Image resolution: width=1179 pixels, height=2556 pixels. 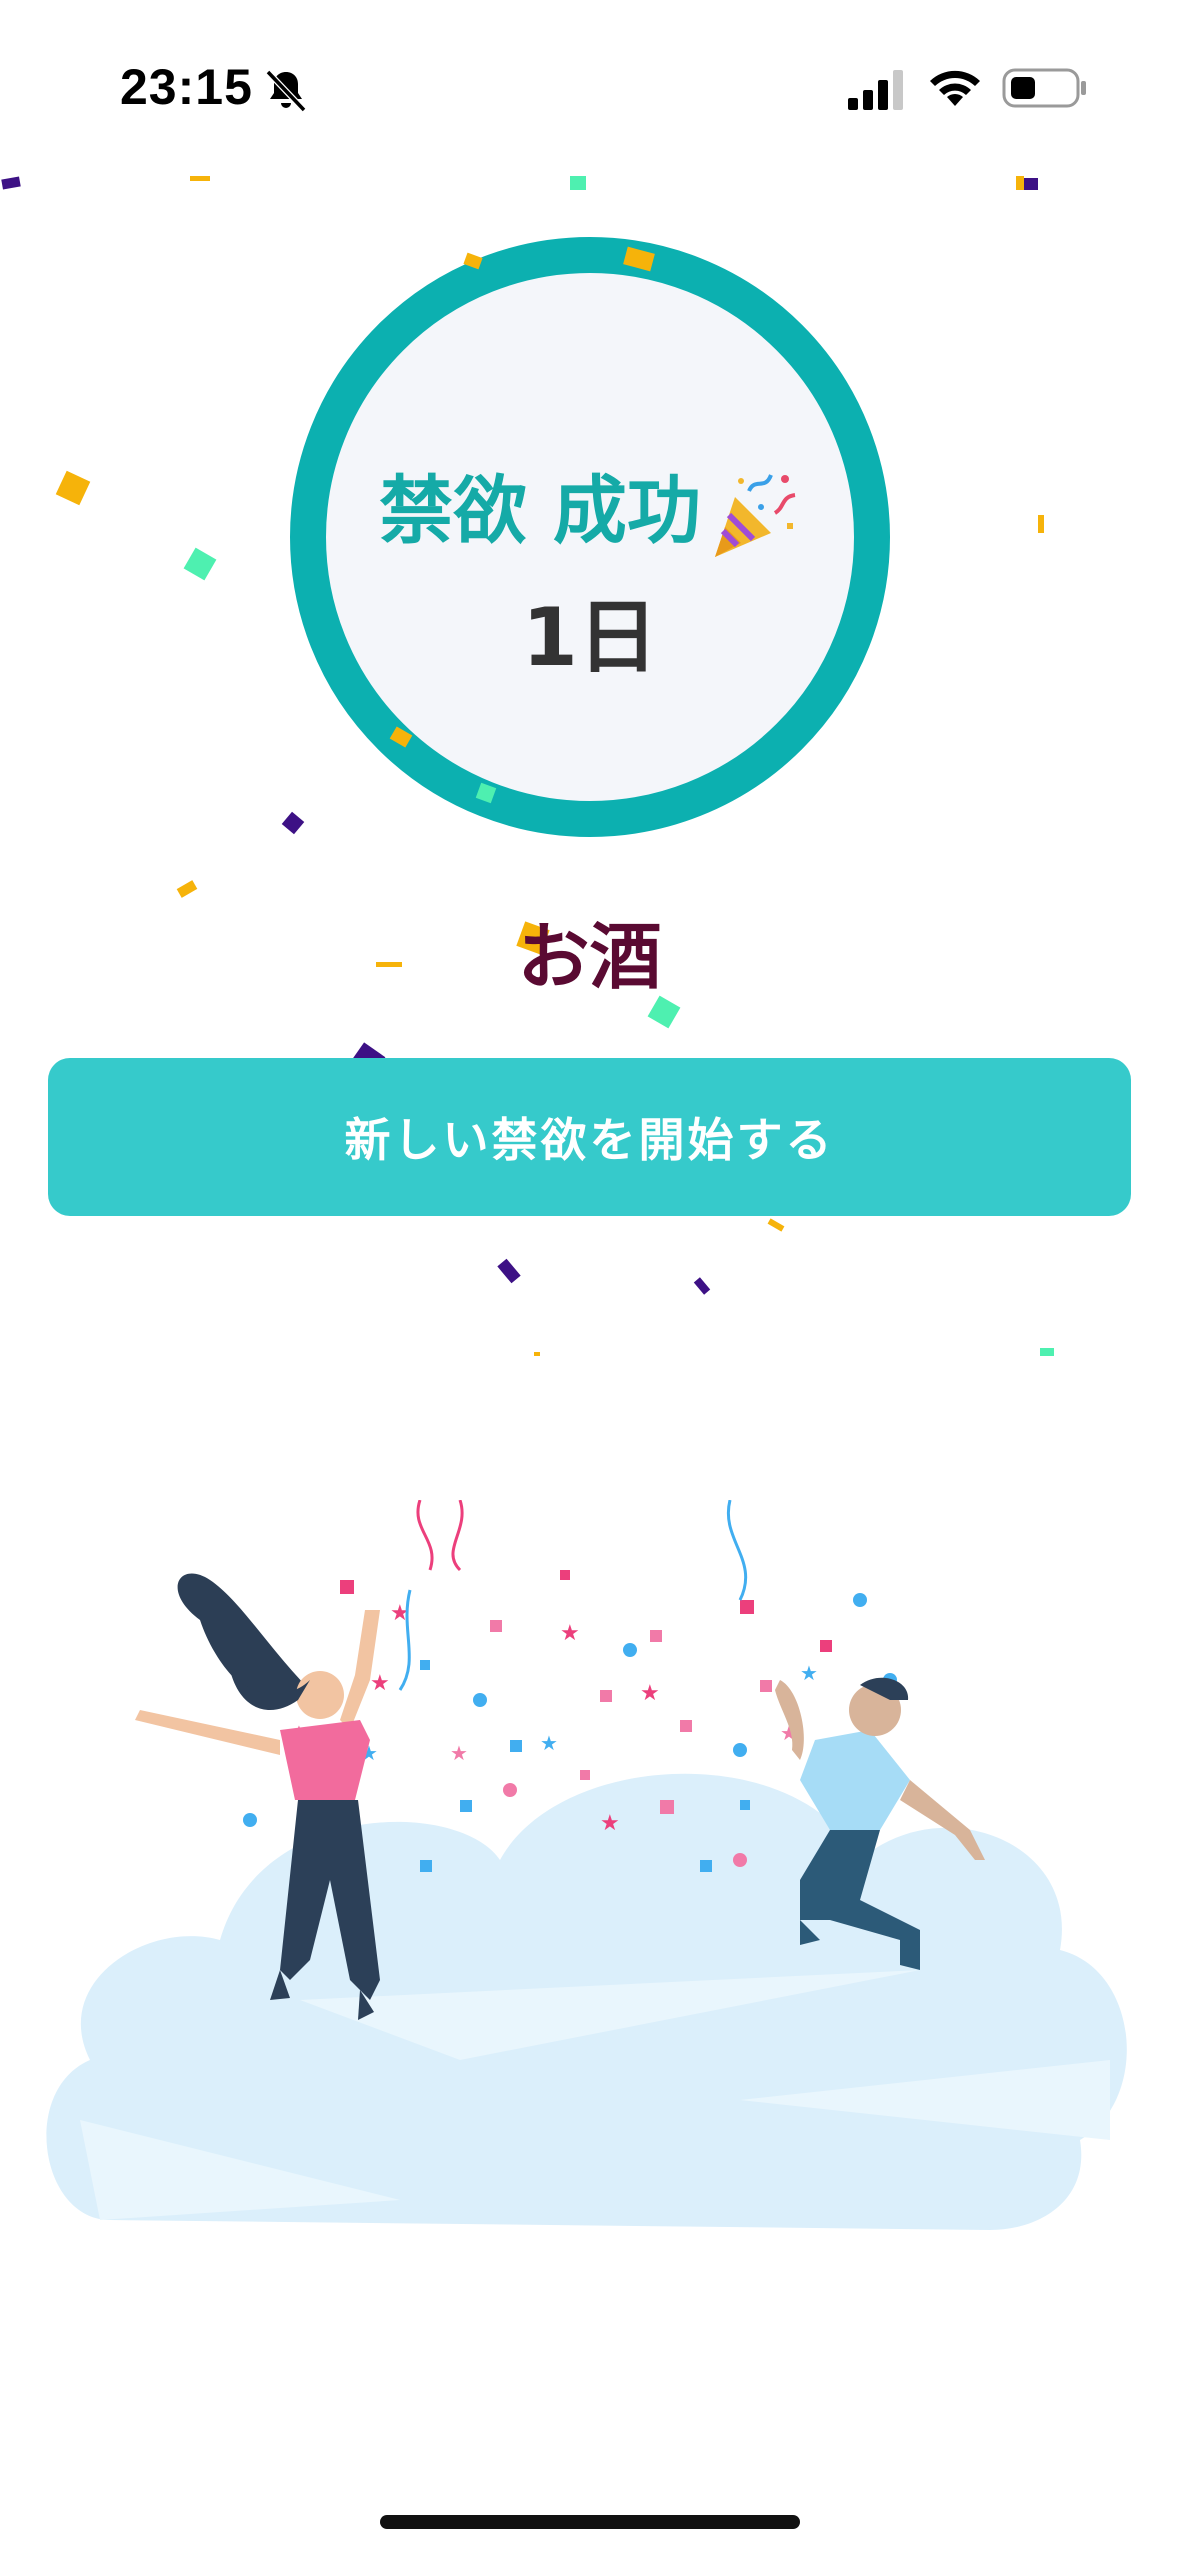 I want to click on party-popper-icon, so click(x=755, y=516).